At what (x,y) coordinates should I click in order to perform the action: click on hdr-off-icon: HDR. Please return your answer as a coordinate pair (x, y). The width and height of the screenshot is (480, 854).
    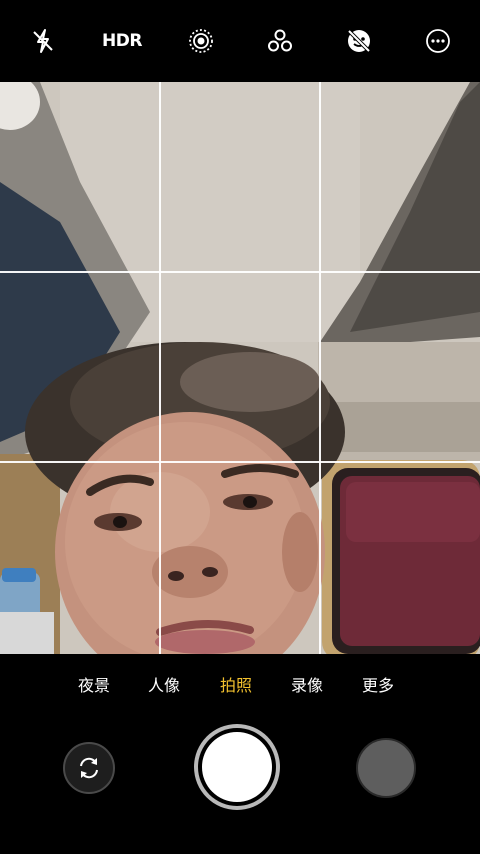
    Looking at the image, I should click on (122, 41).